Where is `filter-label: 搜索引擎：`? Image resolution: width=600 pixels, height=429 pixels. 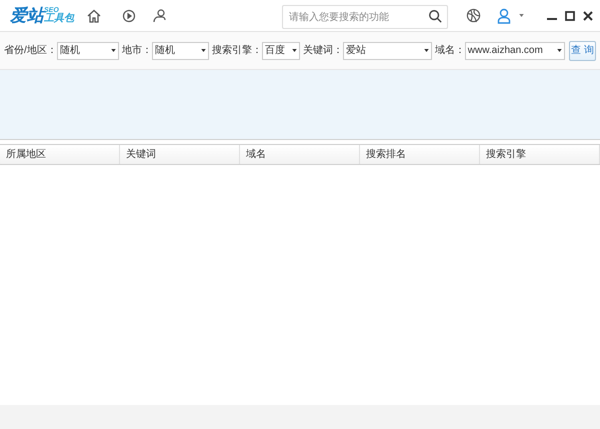
filter-label: 搜索引擎： is located at coordinates (237, 51).